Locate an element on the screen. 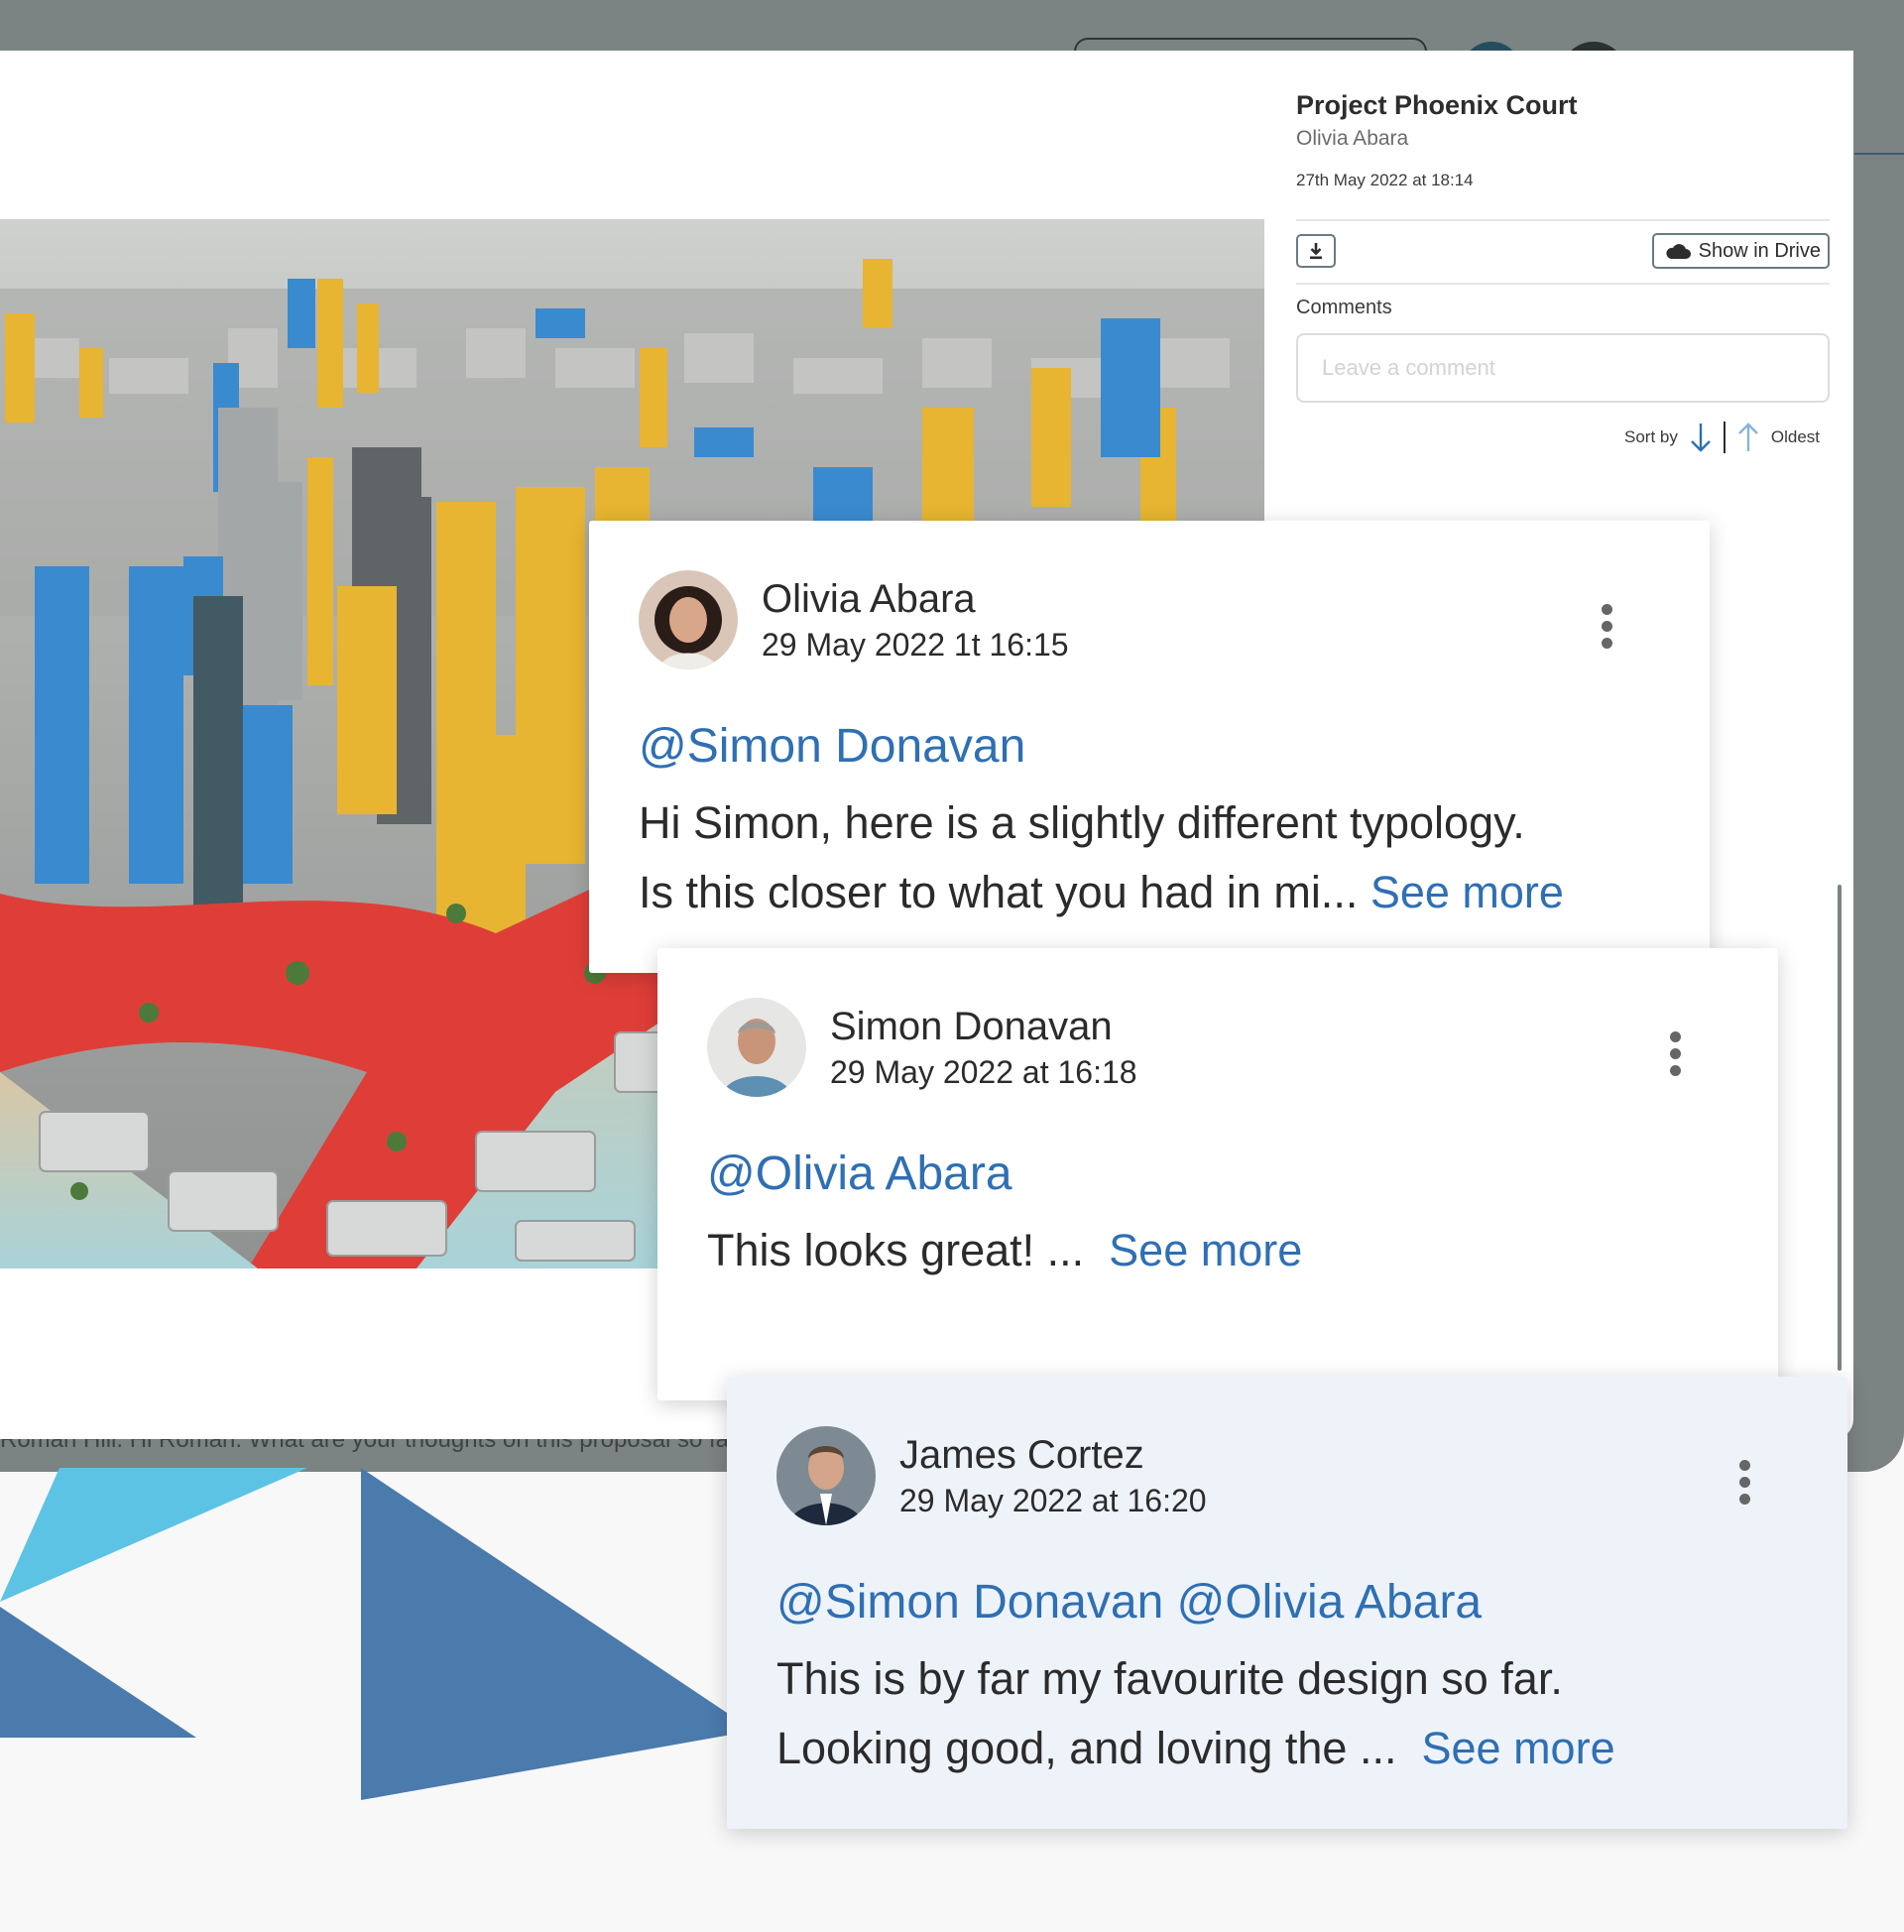 The height and width of the screenshot is (1932, 1904). comment-mention: @Simon Donavan @Olivia Abara is located at coordinates (1129, 1602).